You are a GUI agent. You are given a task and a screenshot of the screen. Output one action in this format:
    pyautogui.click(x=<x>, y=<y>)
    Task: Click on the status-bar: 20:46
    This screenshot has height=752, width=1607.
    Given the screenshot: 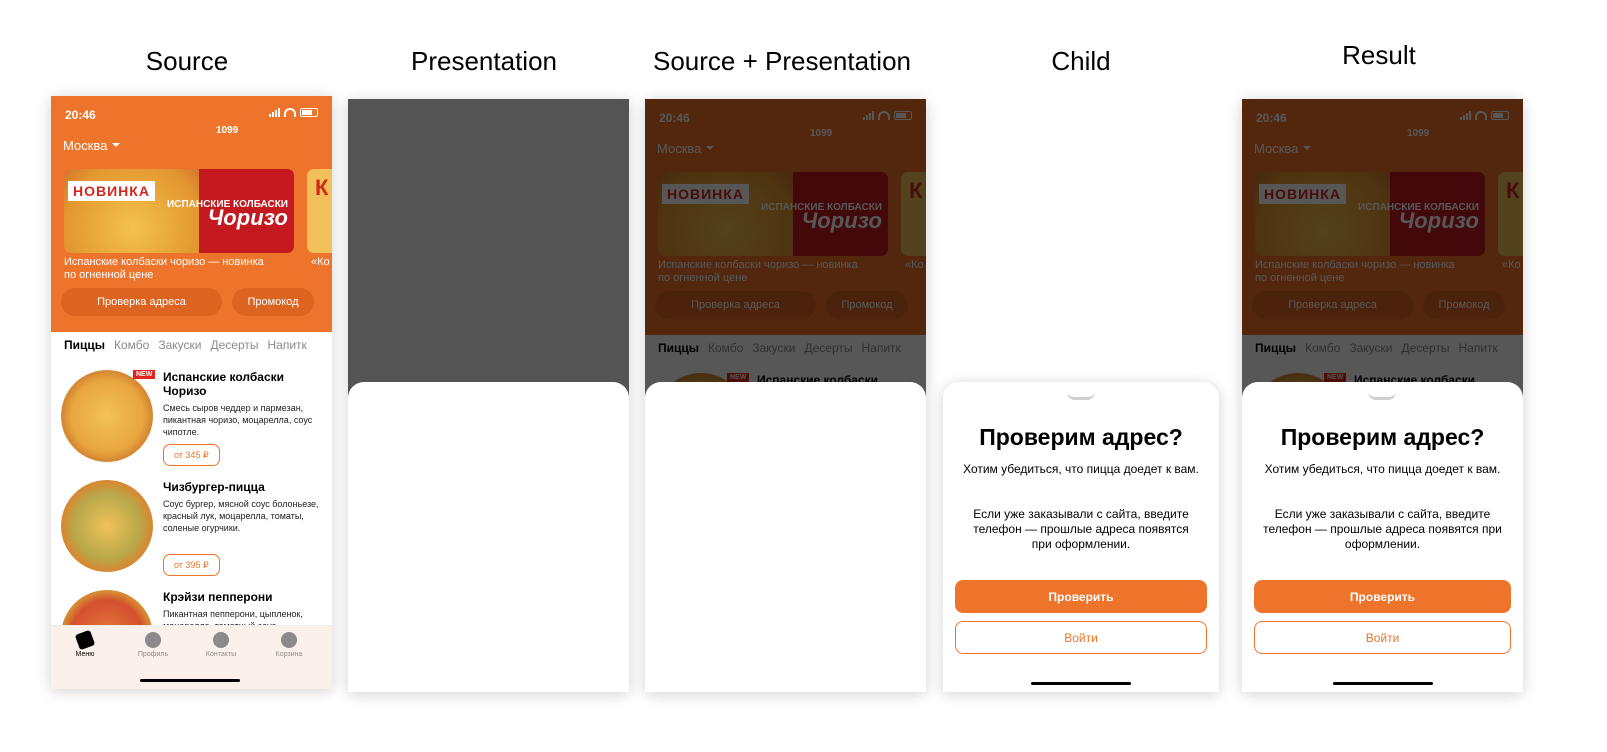 What is the action you would take?
    pyautogui.click(x=191, y=116)
    